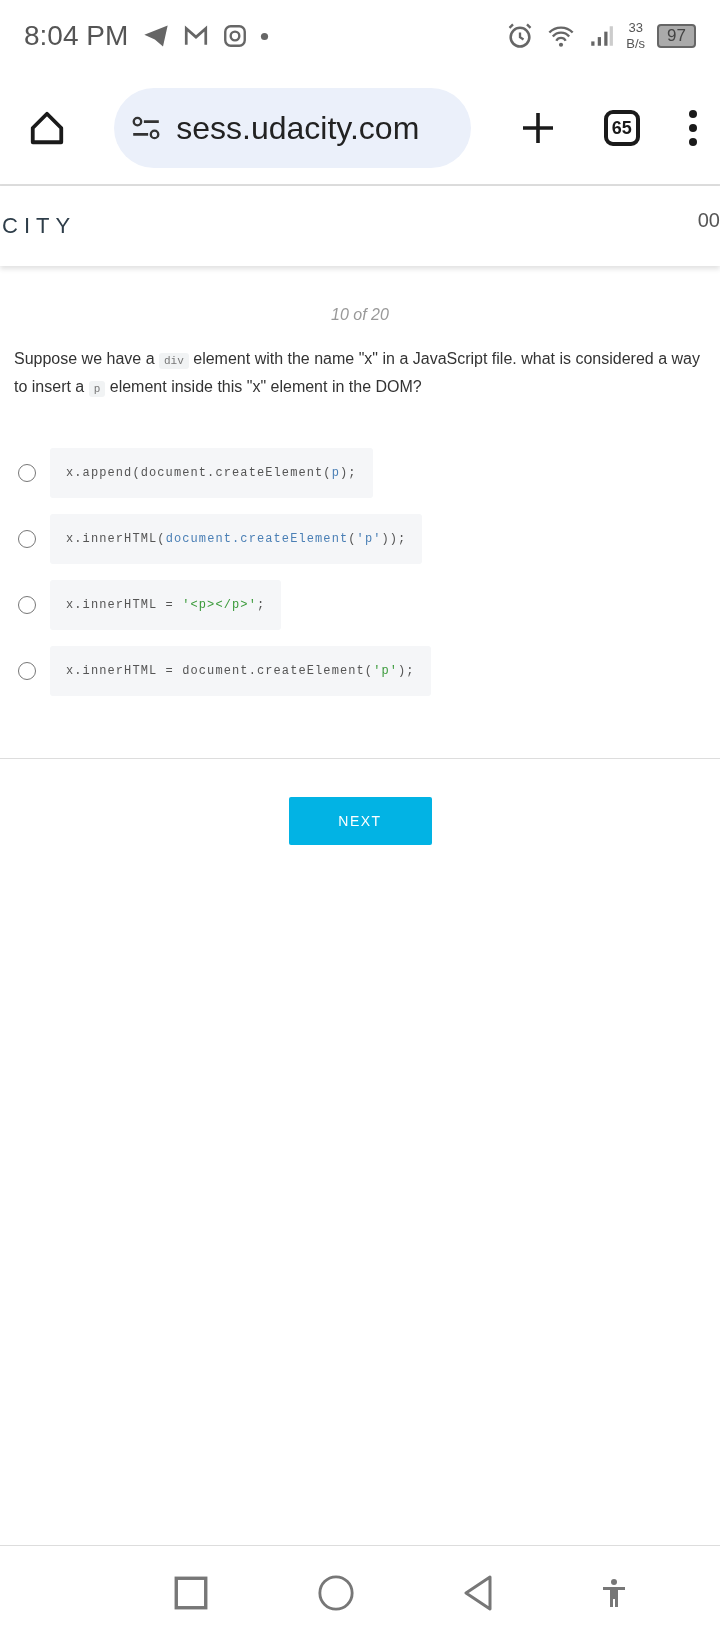 This screenshot has width=720, height=1640. I want to click on accessibility-icon, so click(613, 1593).